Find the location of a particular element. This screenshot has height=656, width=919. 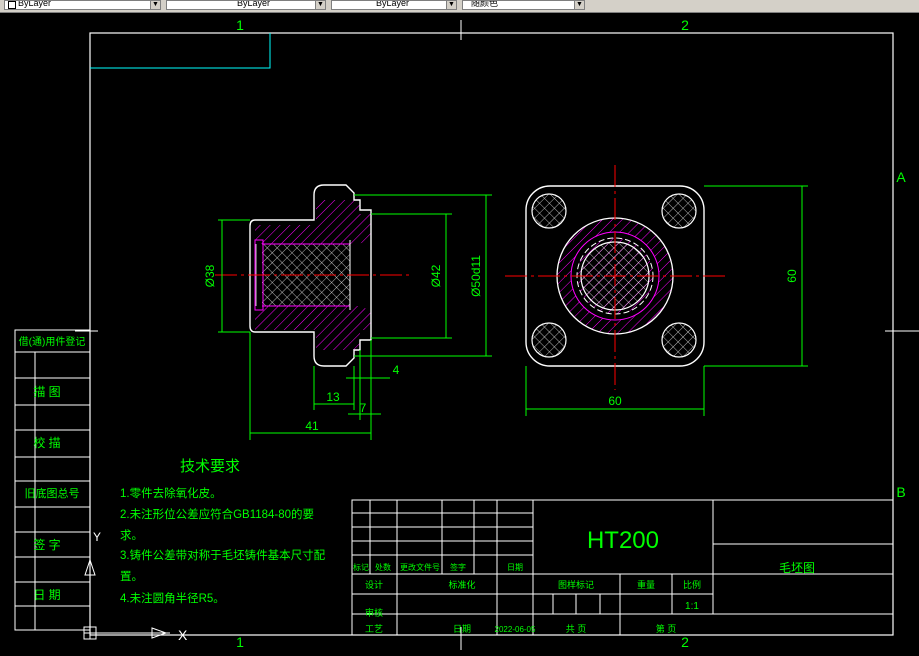

color-combo-value: 随颜色 is located at coordinates (485, 4).